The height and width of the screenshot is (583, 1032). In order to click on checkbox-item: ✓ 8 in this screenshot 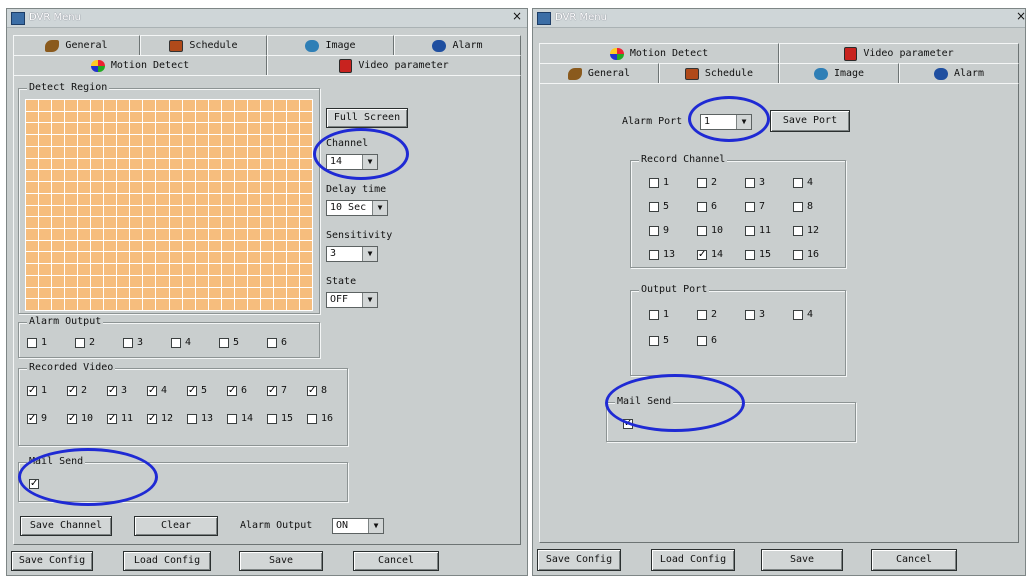, I will do `click(317, 390)`.